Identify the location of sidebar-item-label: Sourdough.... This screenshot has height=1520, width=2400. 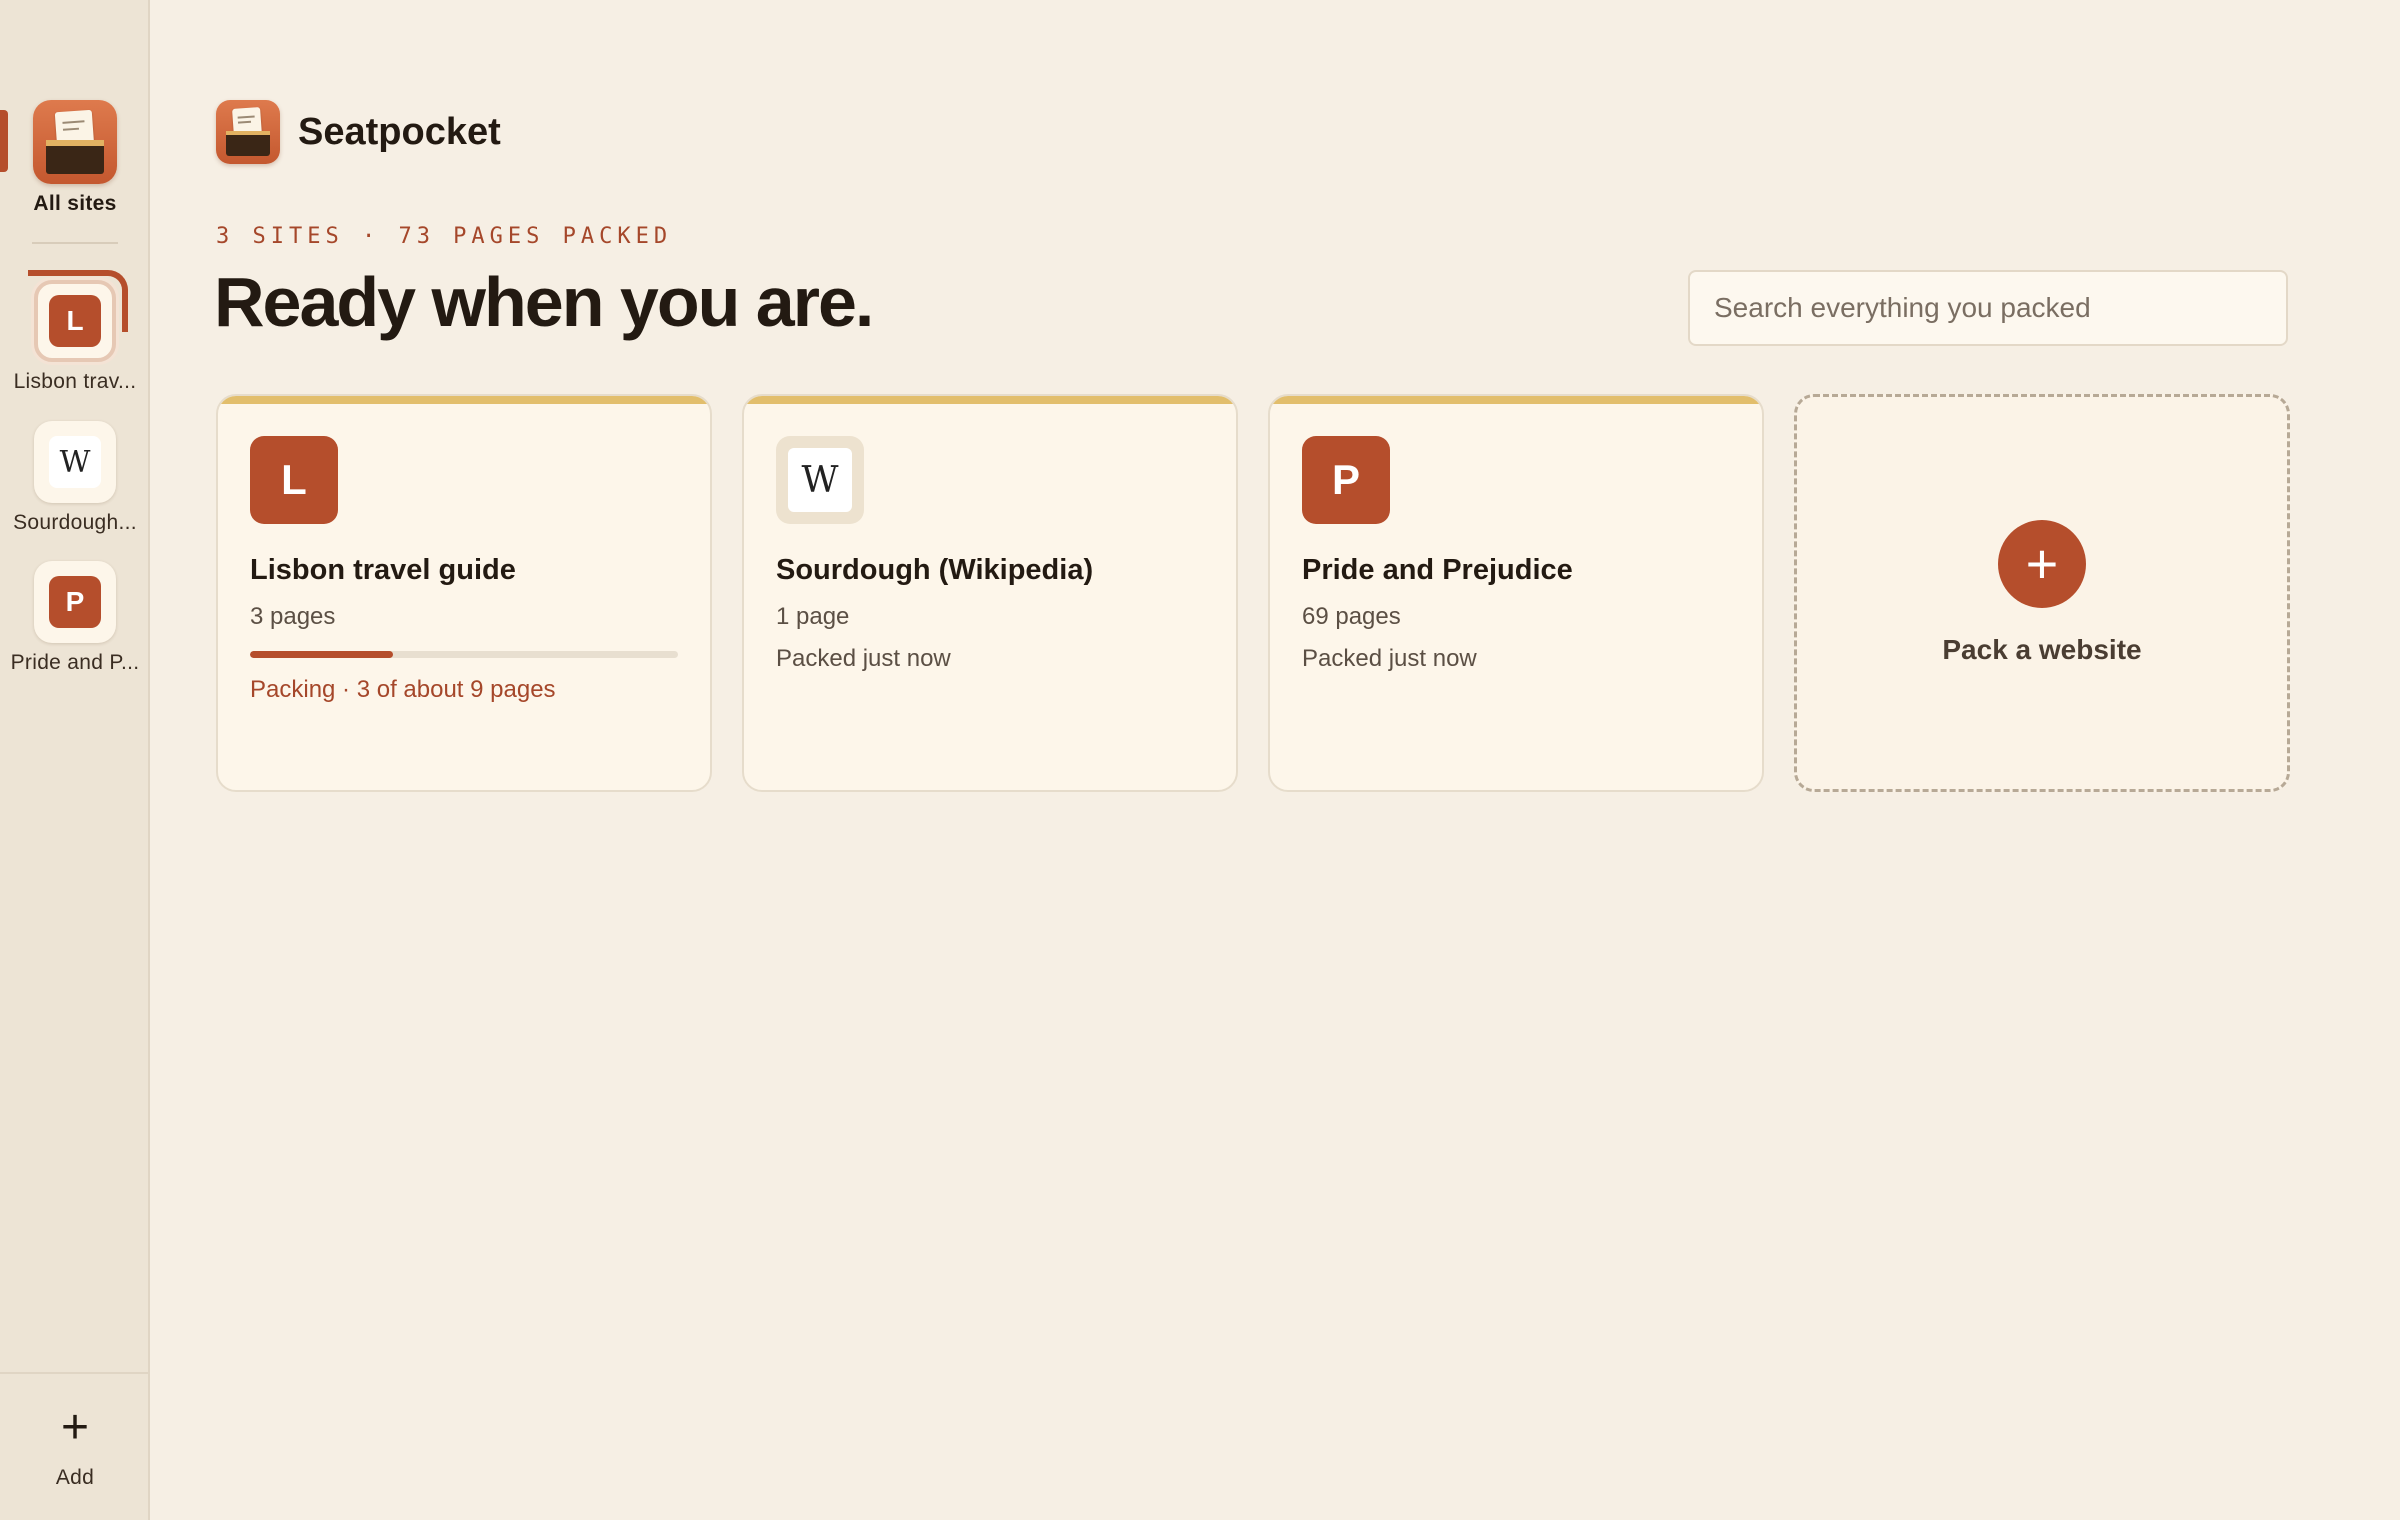
(75, 522).